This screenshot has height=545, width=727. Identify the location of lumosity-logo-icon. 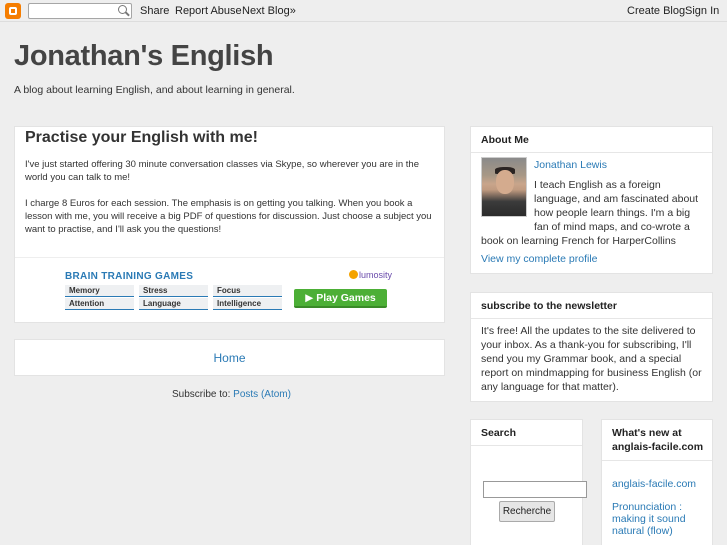
(353, 274).